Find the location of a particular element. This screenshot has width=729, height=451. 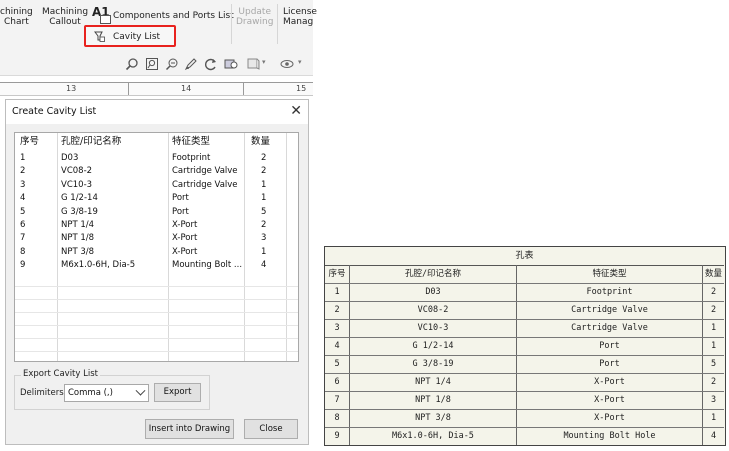

update-drawing-button: Update Drawing is located at coordinates (254, 17).